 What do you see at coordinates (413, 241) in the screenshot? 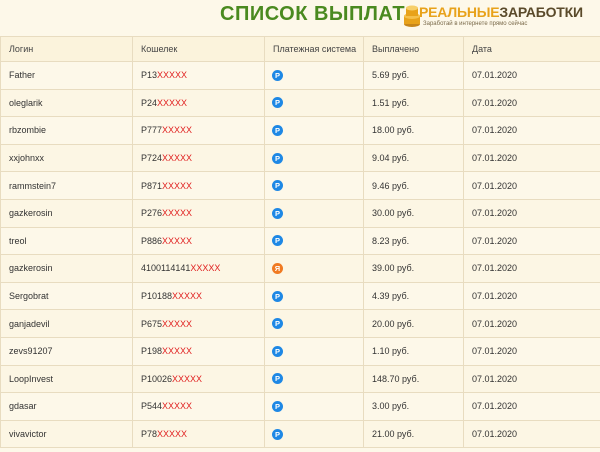
I see `cell-paid: 8.23 руб.` at bounding box center [413, 241].